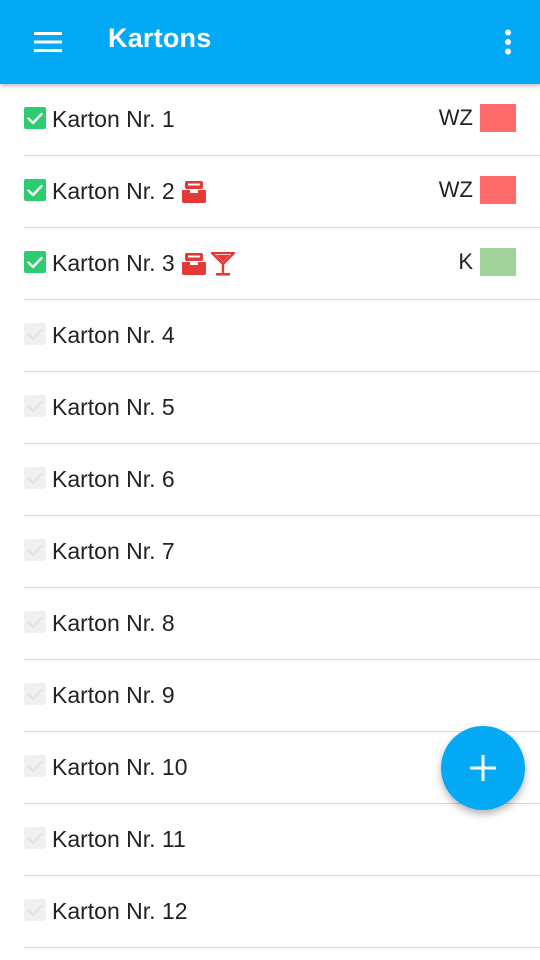  I want to click on karton-name: Karton Nr. 4, so click(113, 335).